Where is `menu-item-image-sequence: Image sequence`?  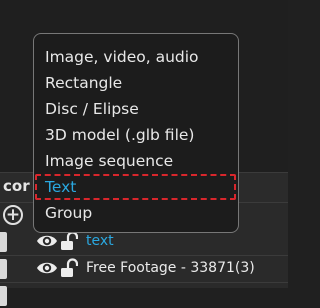 menu-item-image-sequence: Image sequence is located at coordinates (136, 161).